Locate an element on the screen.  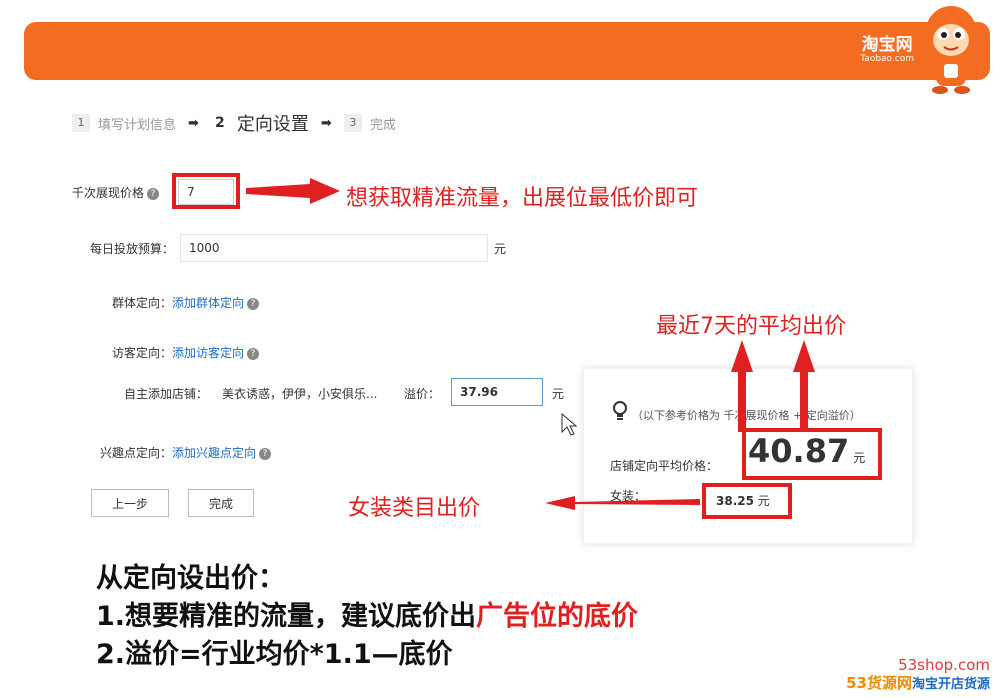
arrow-right-icon is located at coordinates (293, 191).